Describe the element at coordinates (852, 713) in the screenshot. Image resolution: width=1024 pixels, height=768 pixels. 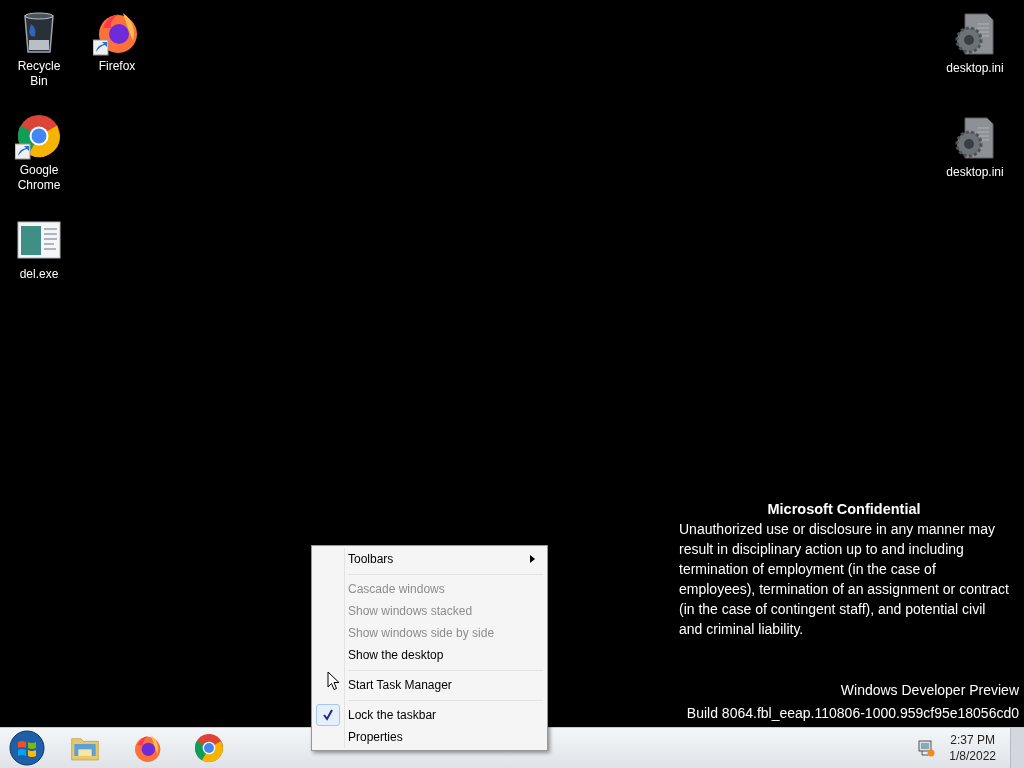
I see `build-text: Build 8064.fbl_eeap.110806-1000.959cf95e18056cd0` at that location.